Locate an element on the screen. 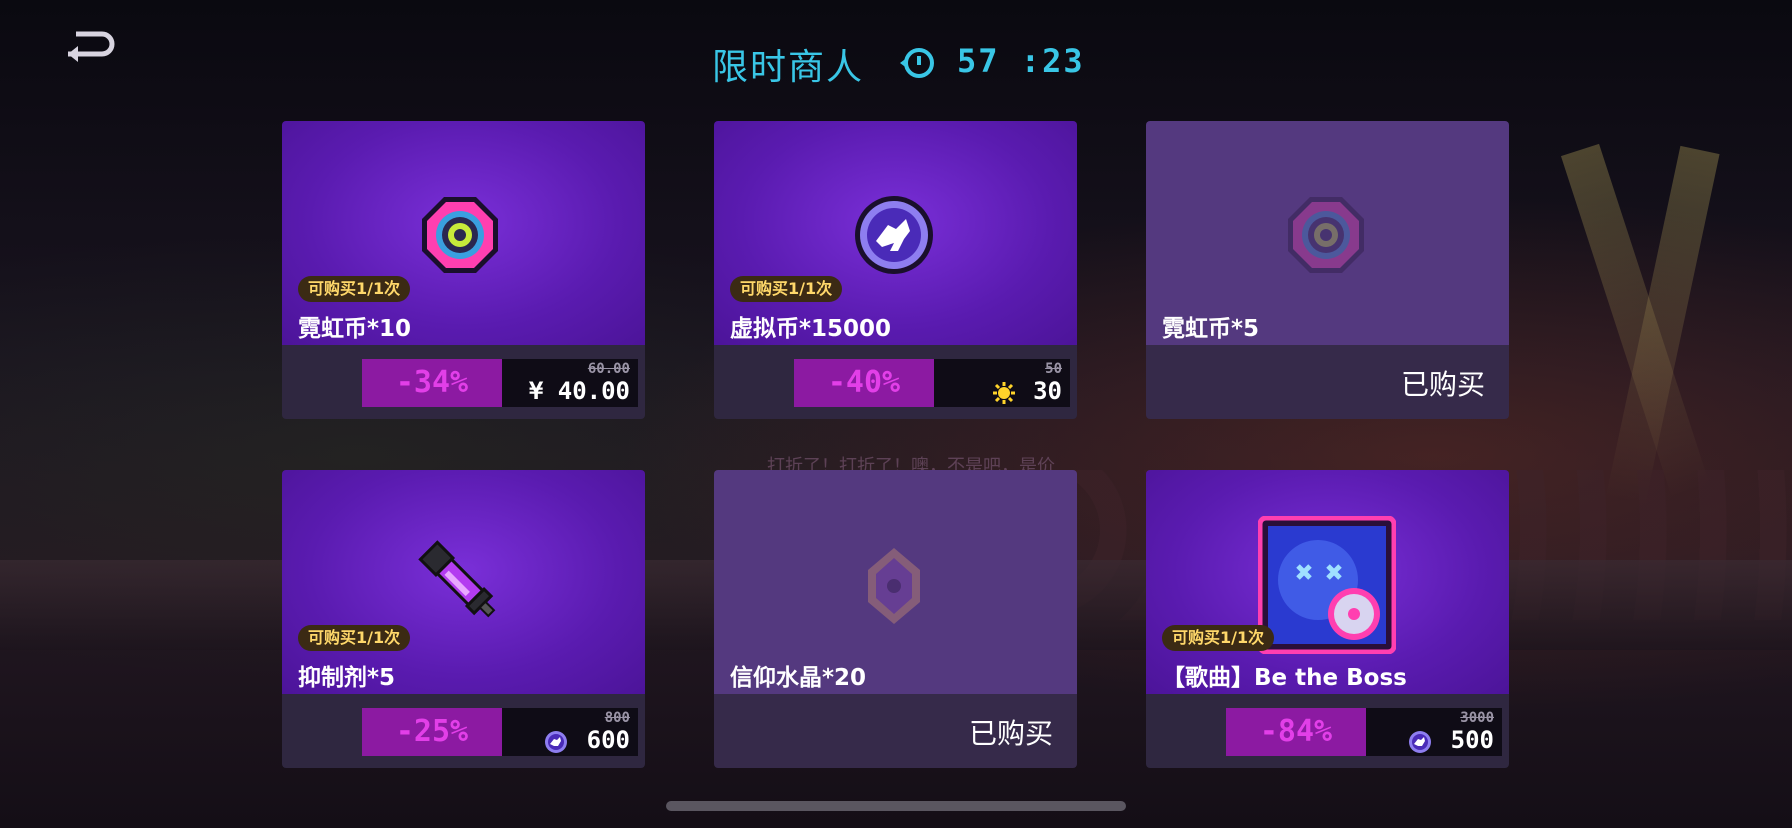 Image resolution: width=1792 pixels, height=828 pixels. shop-item-card: 霓虹币*5 已购买 is located at coordinates (1327, 270).